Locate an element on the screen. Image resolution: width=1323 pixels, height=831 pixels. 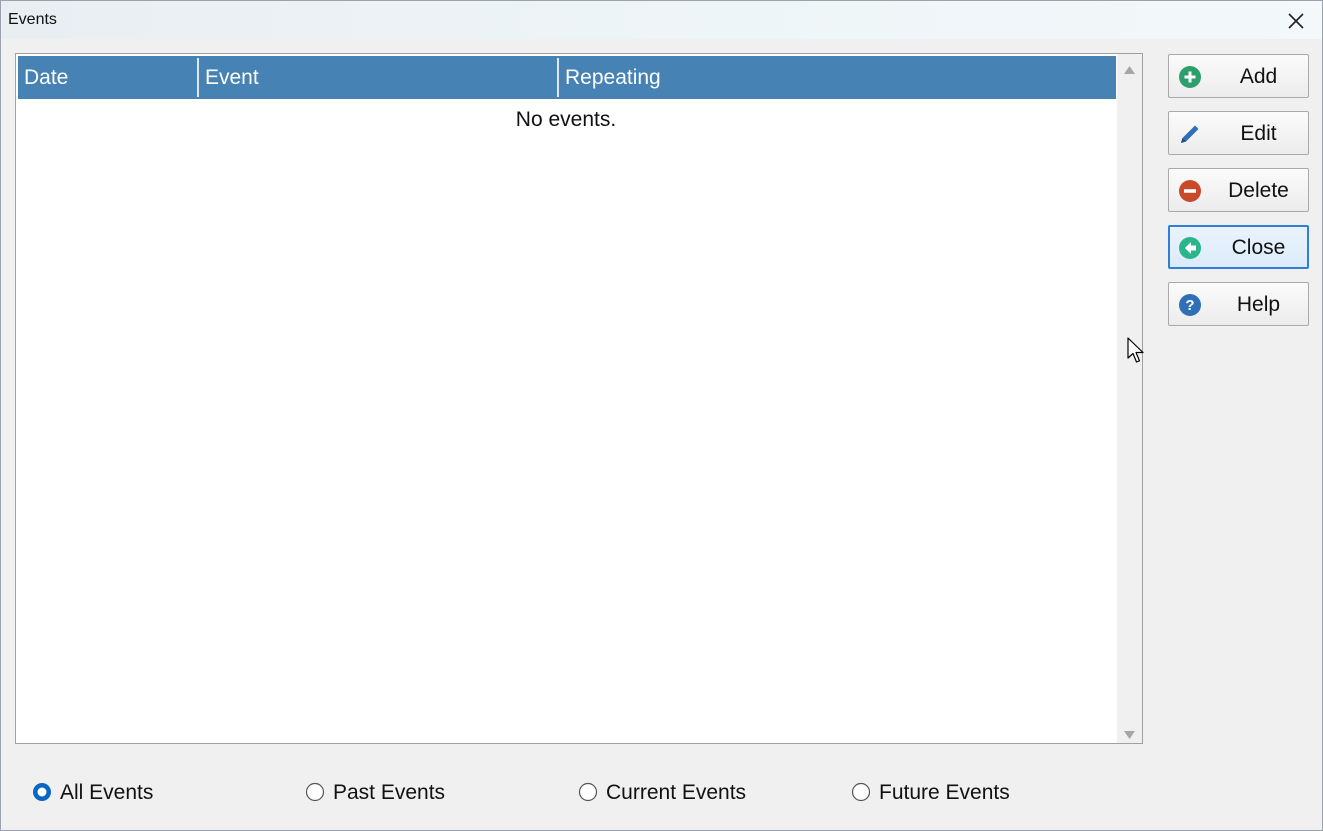
add-button-label: Add is located at coordinates (1258, 76).